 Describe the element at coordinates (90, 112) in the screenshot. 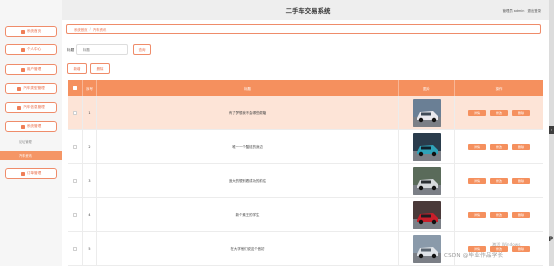

I see `row-index: 1` at that location.